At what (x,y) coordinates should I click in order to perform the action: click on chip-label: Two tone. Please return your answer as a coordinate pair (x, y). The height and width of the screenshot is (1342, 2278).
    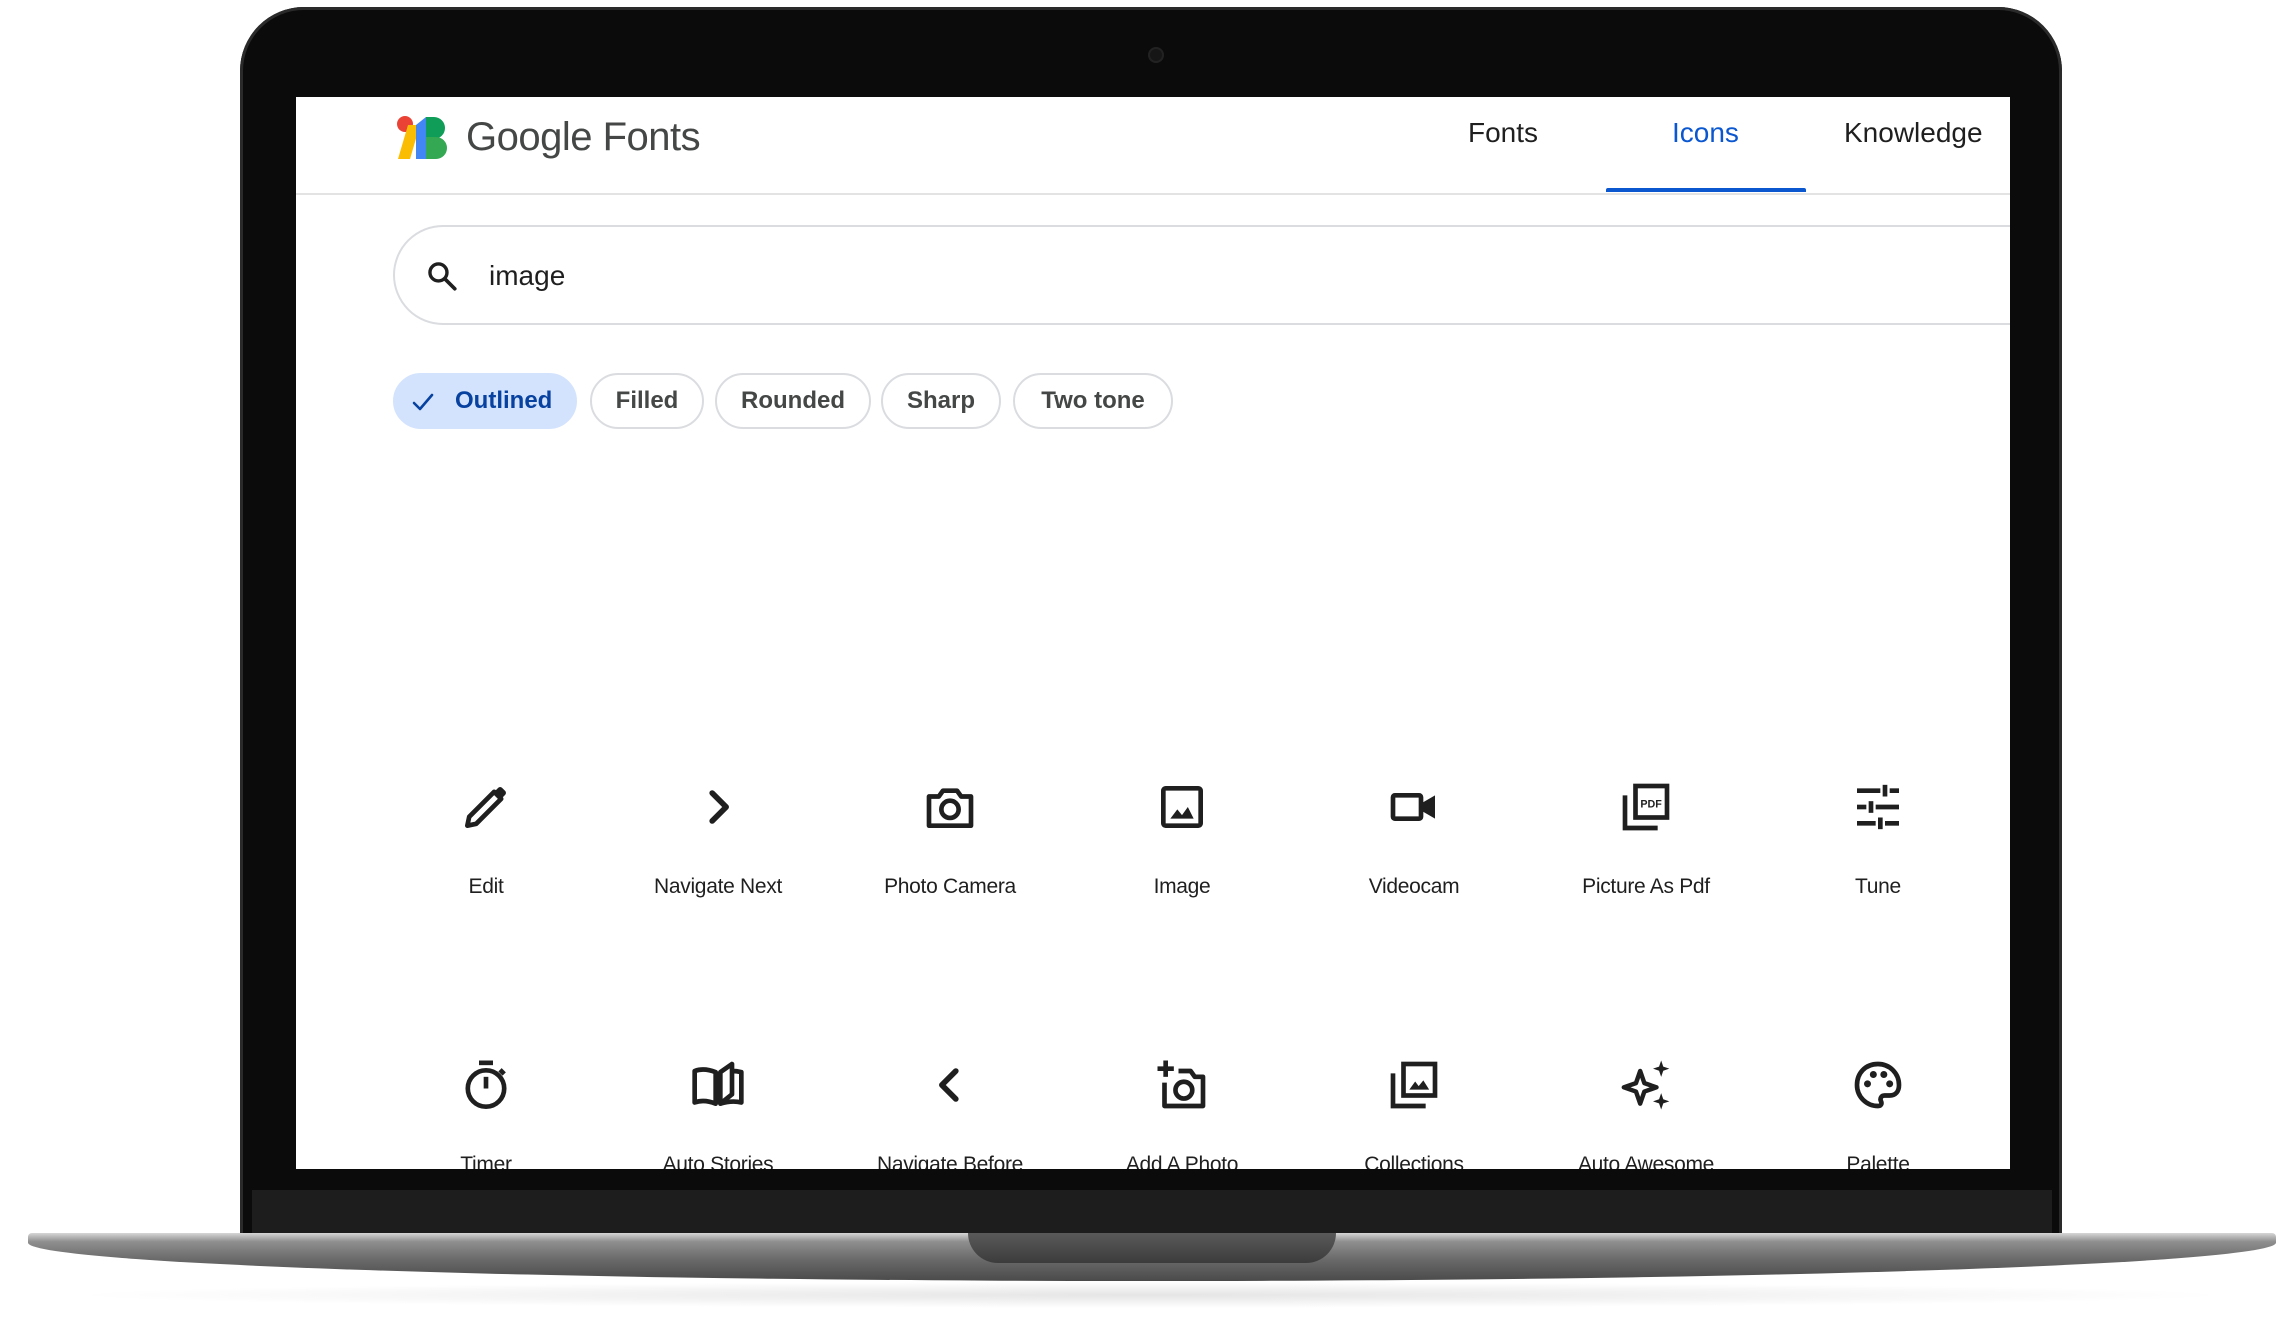
    Looking at the image, I should click on (1093, 400).